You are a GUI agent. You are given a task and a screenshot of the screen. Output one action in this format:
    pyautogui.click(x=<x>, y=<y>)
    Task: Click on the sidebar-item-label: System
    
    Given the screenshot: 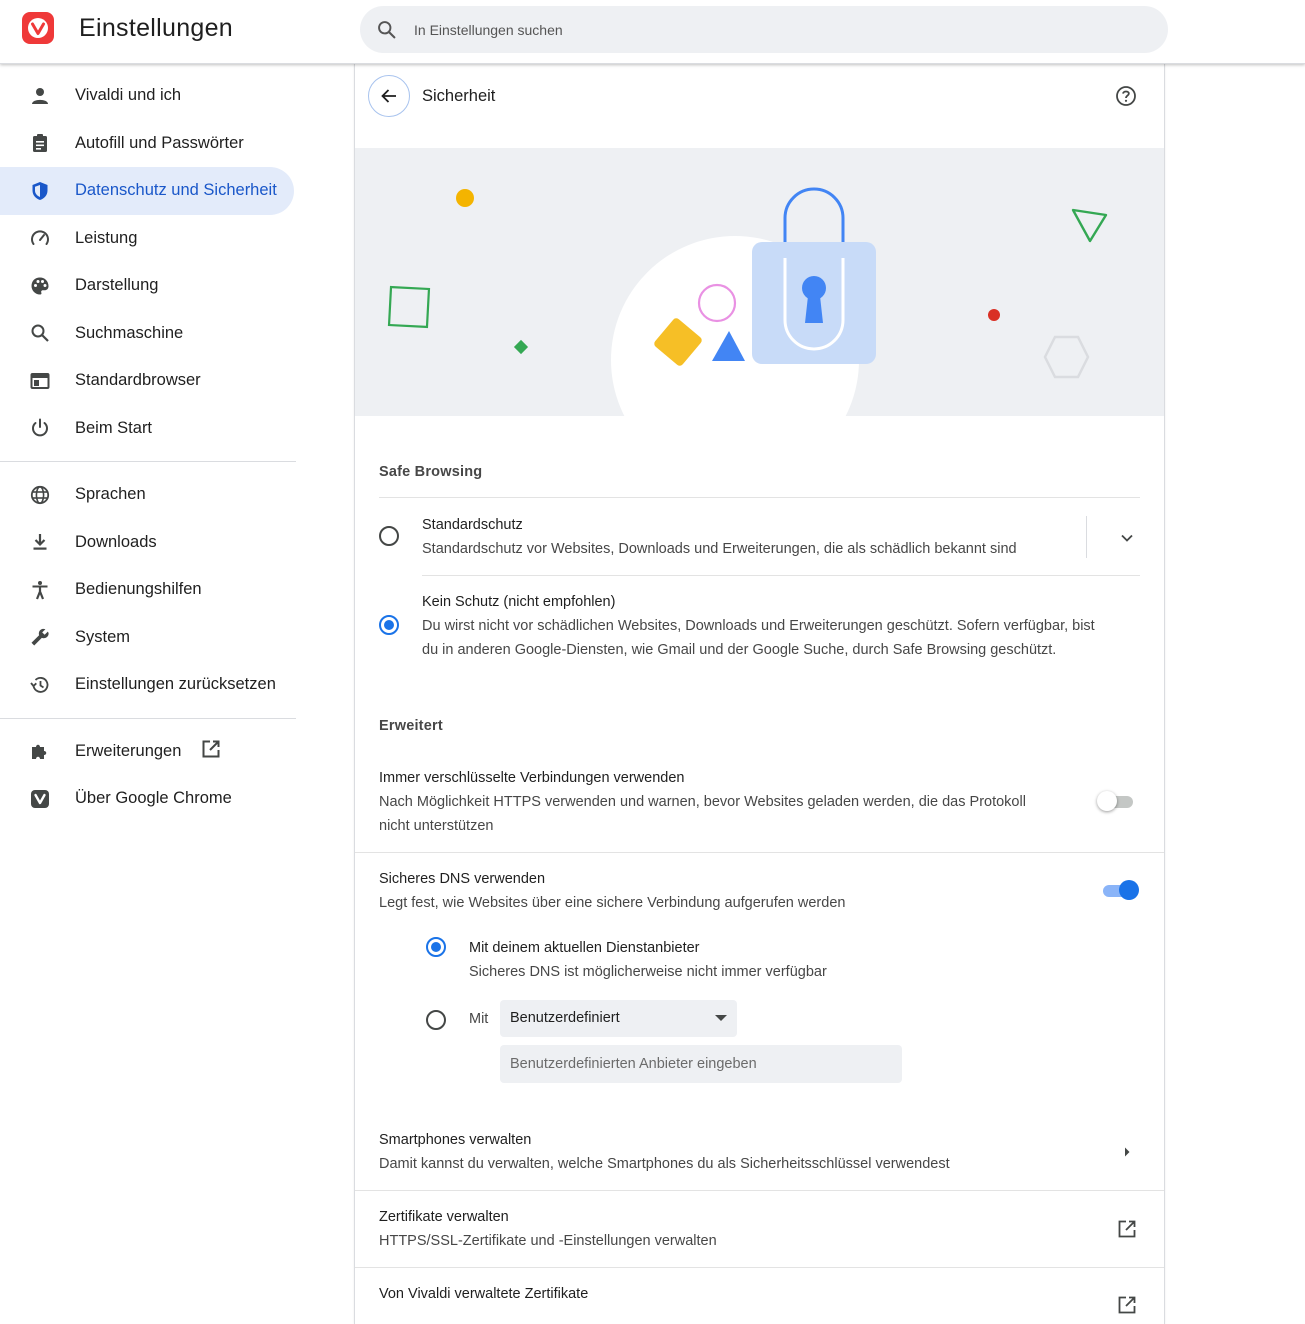 What is the action you would take?
    pyautogui.click(x=103, y=636)
    